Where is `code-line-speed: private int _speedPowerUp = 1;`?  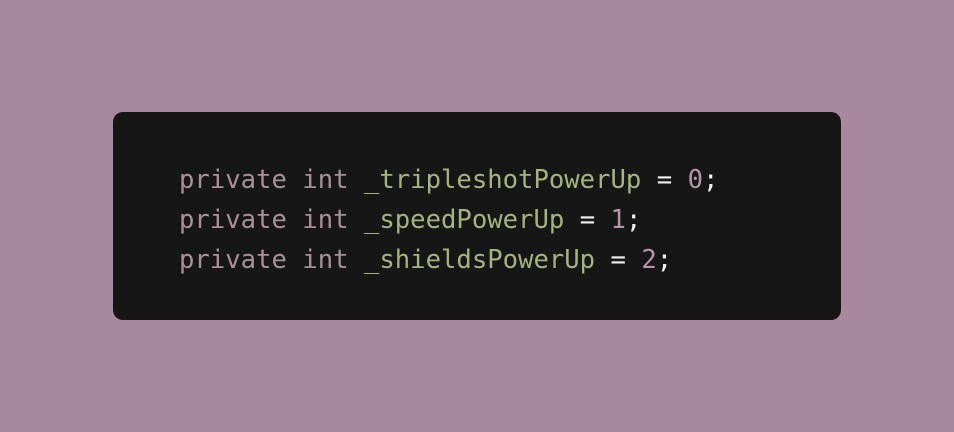 code-line-speed: private int _speedPowerUp = 1; is located at coordinates (510, 220).